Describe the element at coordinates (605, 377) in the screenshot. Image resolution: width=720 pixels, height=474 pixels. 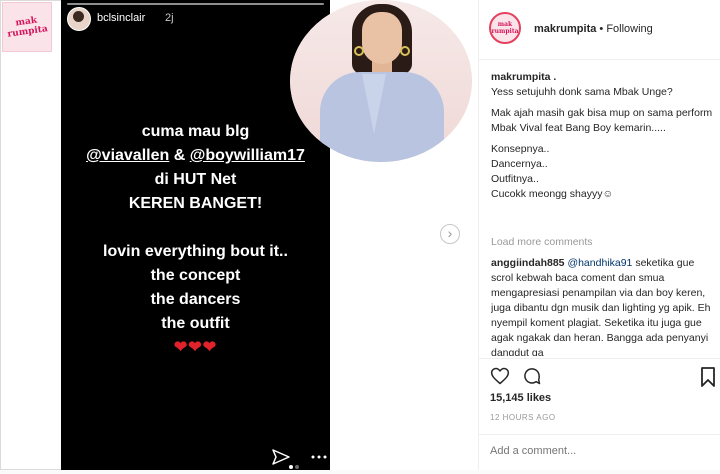
I see `post-actions` at that location.